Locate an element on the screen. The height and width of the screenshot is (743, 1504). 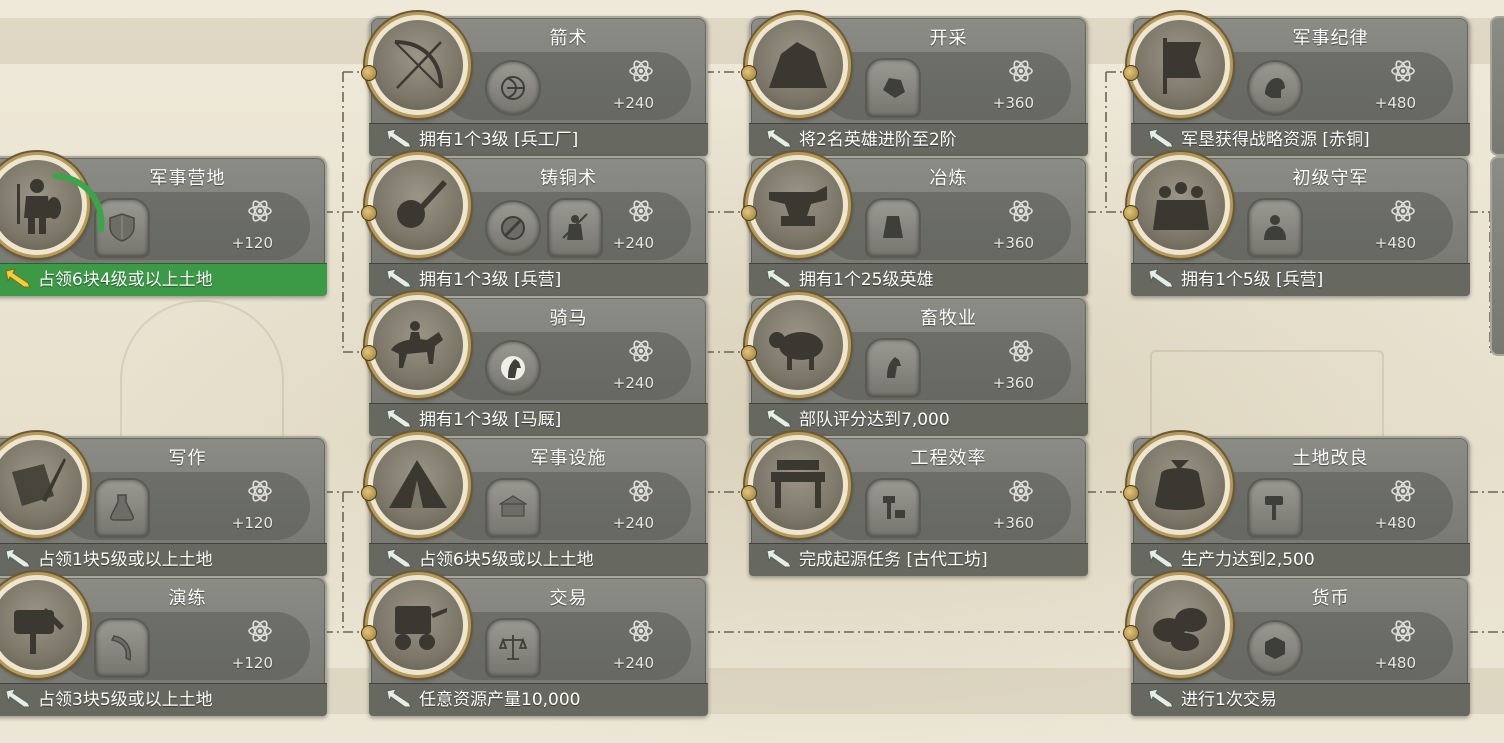
cattle-icon is located at coordinates (796, 351).